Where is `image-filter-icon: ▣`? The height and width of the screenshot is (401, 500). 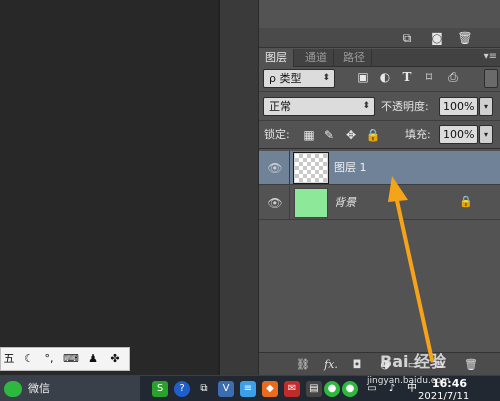
image-filter-icon: ▣ is located at coordinates (363, 77).